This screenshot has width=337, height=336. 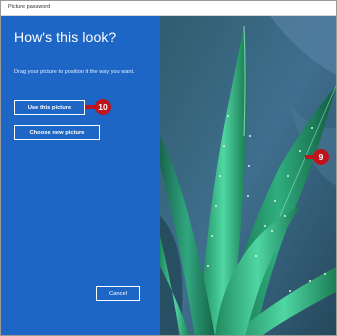 What do you see at coordinates (168, 8) in the screenshot?
I see `title-bar: Picture password` at bounding box center [168, 8].